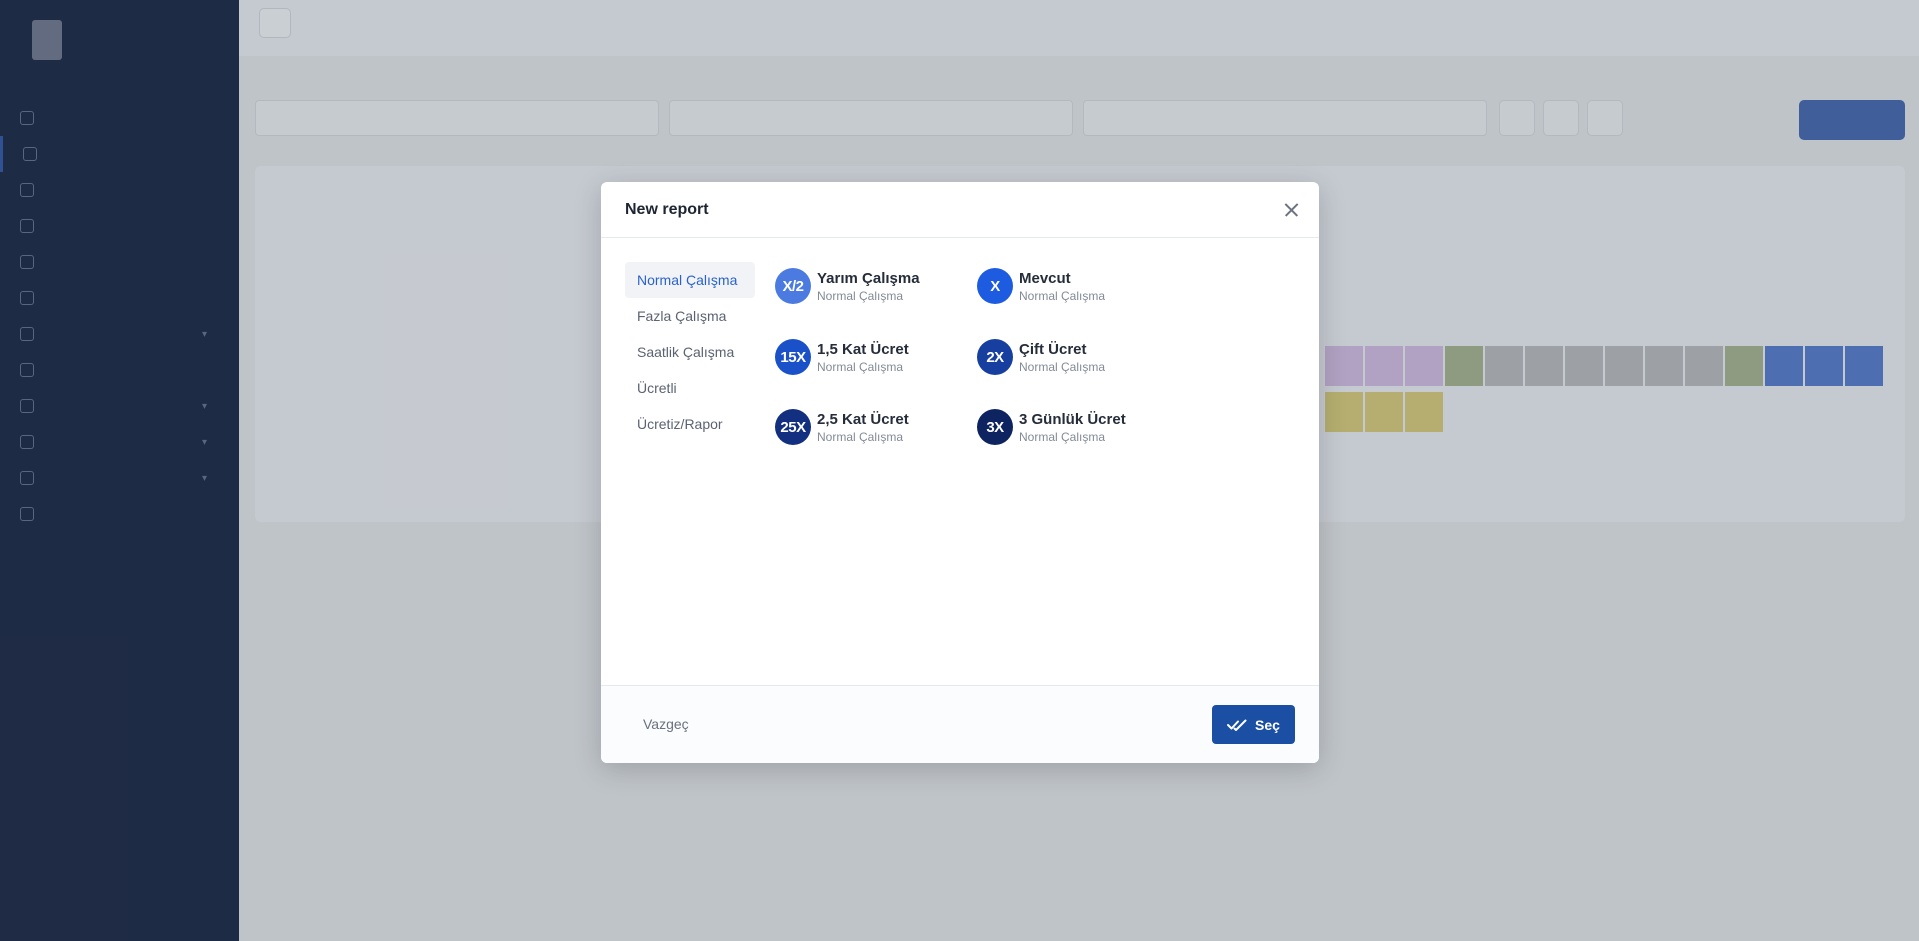  I want to click on close-icon, so click(1291, 210).